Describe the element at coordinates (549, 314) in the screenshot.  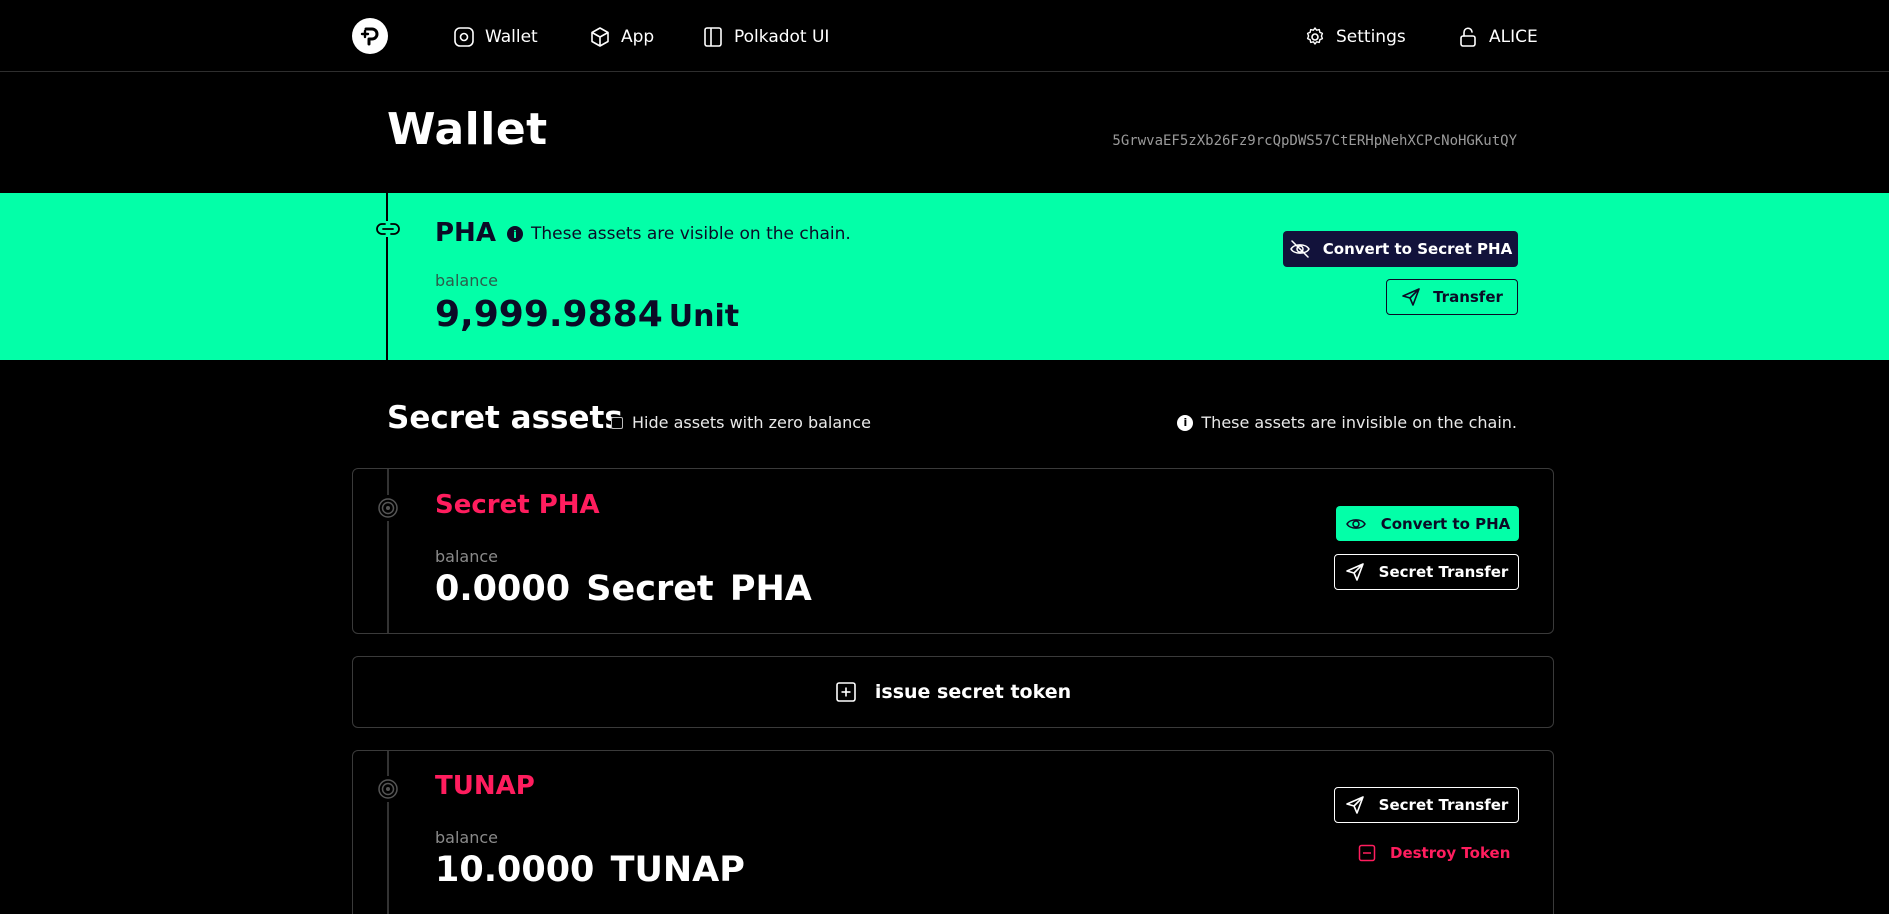
I see `pha-balance-value: 9,999.9884` at that location.